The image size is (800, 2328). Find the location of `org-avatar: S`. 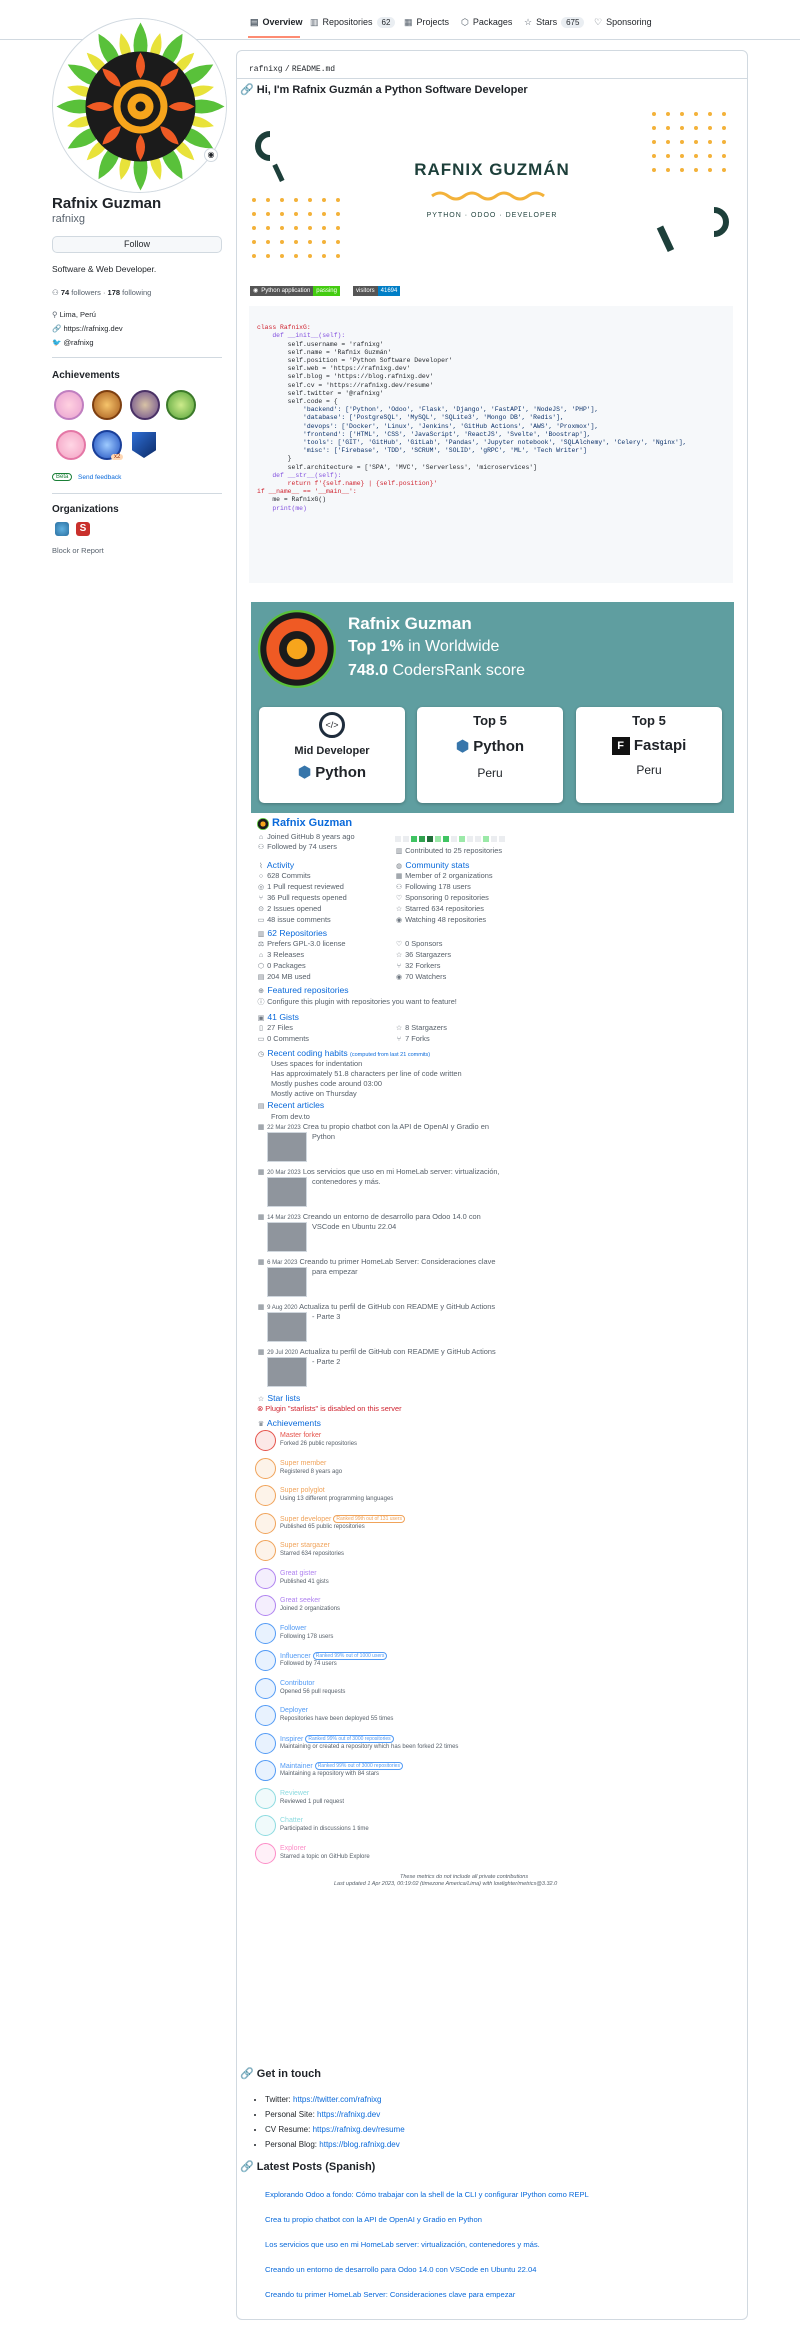

org-avatar: S is located at coordinates (83, 529).